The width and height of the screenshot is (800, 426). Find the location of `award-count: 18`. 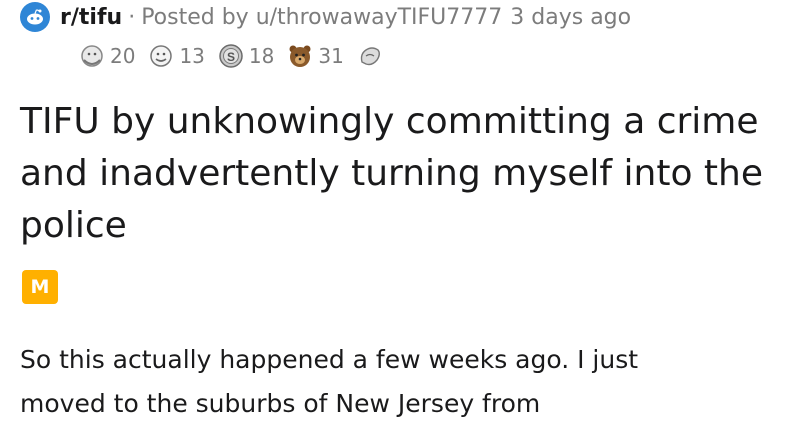

award-count: 18 is located at coordinates (261, 56).